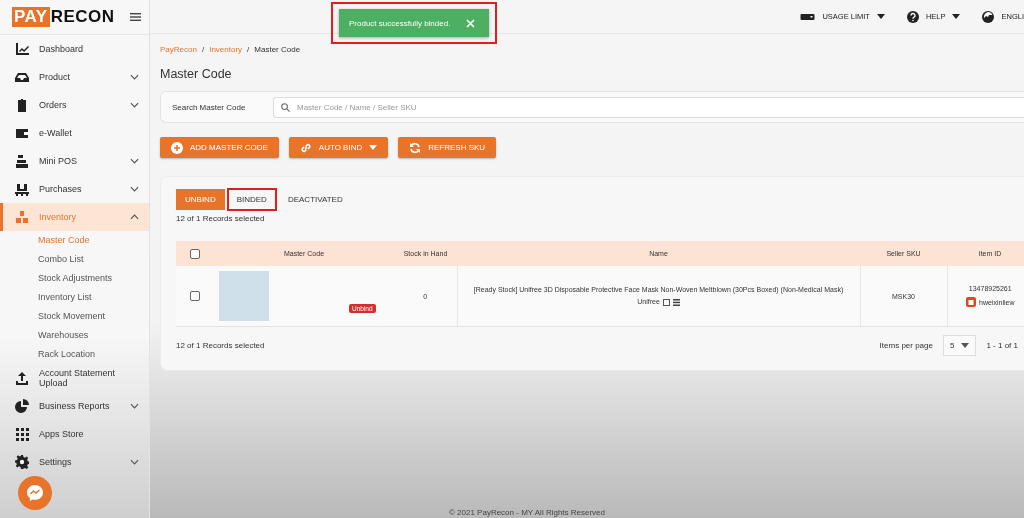 The height and width of the screenshot is (518, 1024). Describe the element at coordinates (135, 17) in the screenshot. I see `menu-icon` at that location.